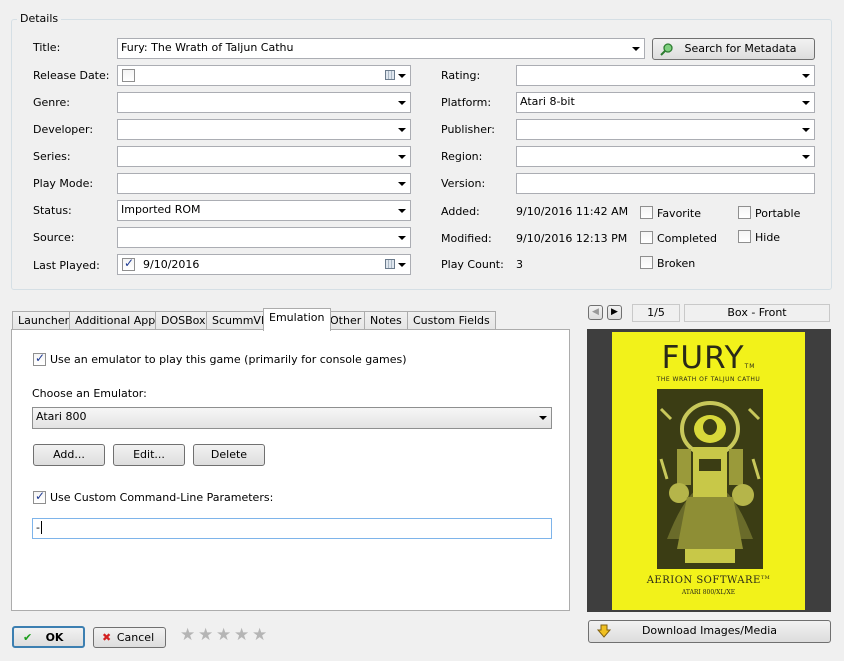 This screenshot has height=661, width=844. I want to click on portable-label: Portable, so click(777, 213).